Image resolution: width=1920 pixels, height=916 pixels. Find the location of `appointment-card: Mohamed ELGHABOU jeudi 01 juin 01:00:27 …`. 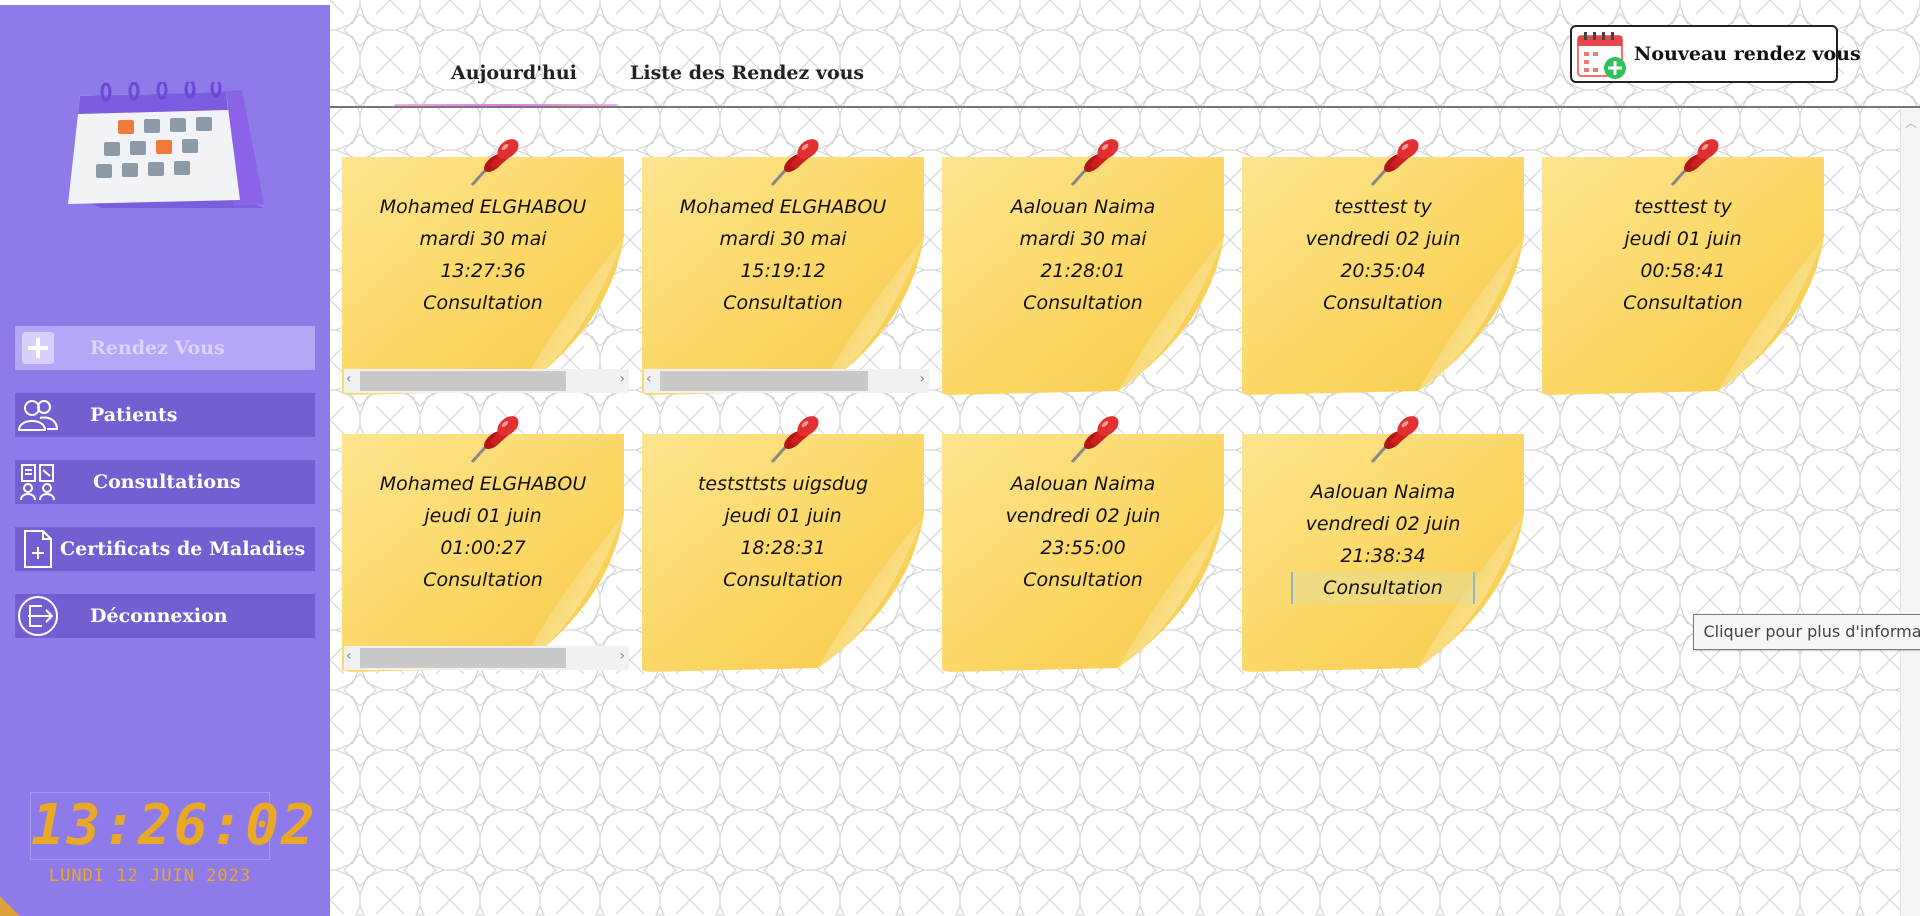

appointment-card: Mohamed ELGHABOU jeudi 01 juin 01:00:27 … is located at coordinates (485, 543).